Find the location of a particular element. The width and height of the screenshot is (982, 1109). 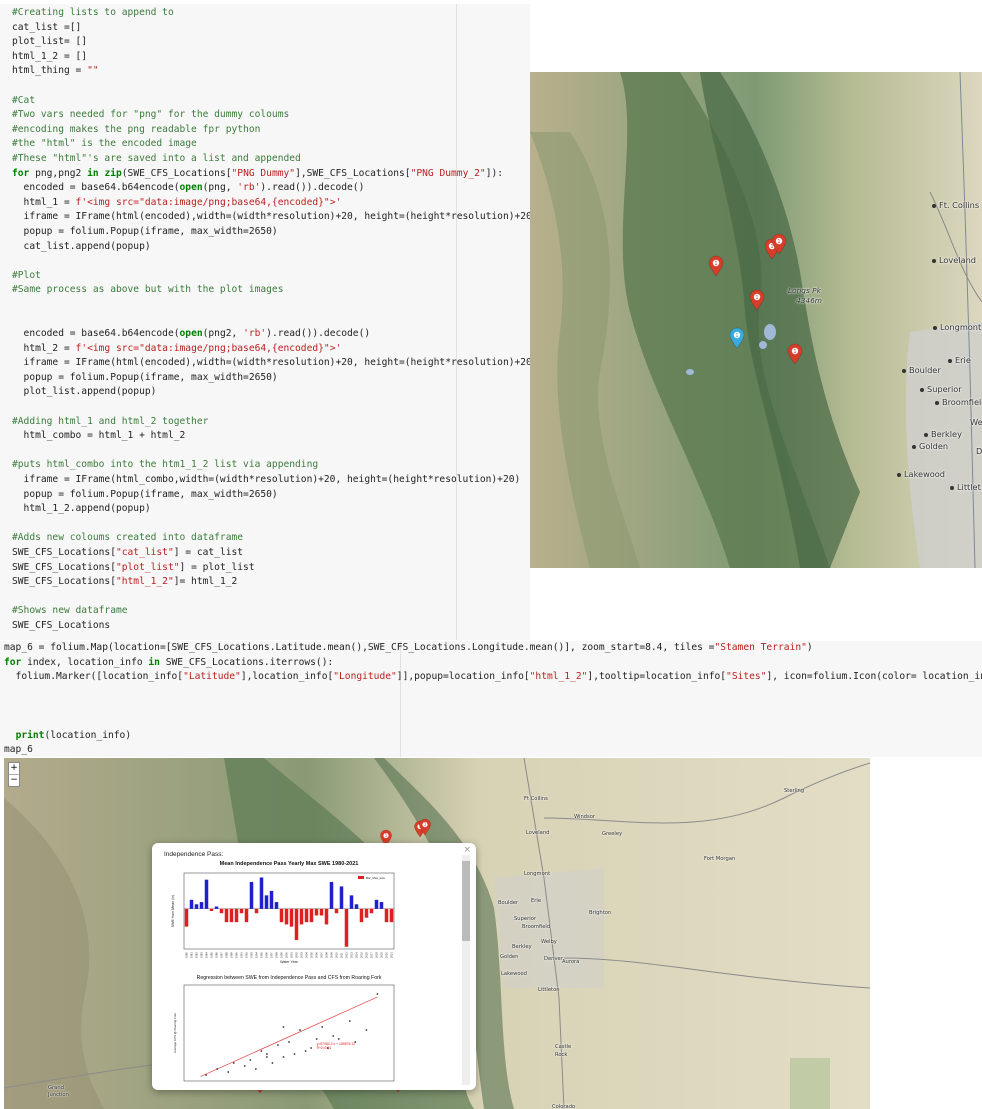

code-token: ],SWE_CFS_Locations[ is located at coordinates (353, 173).